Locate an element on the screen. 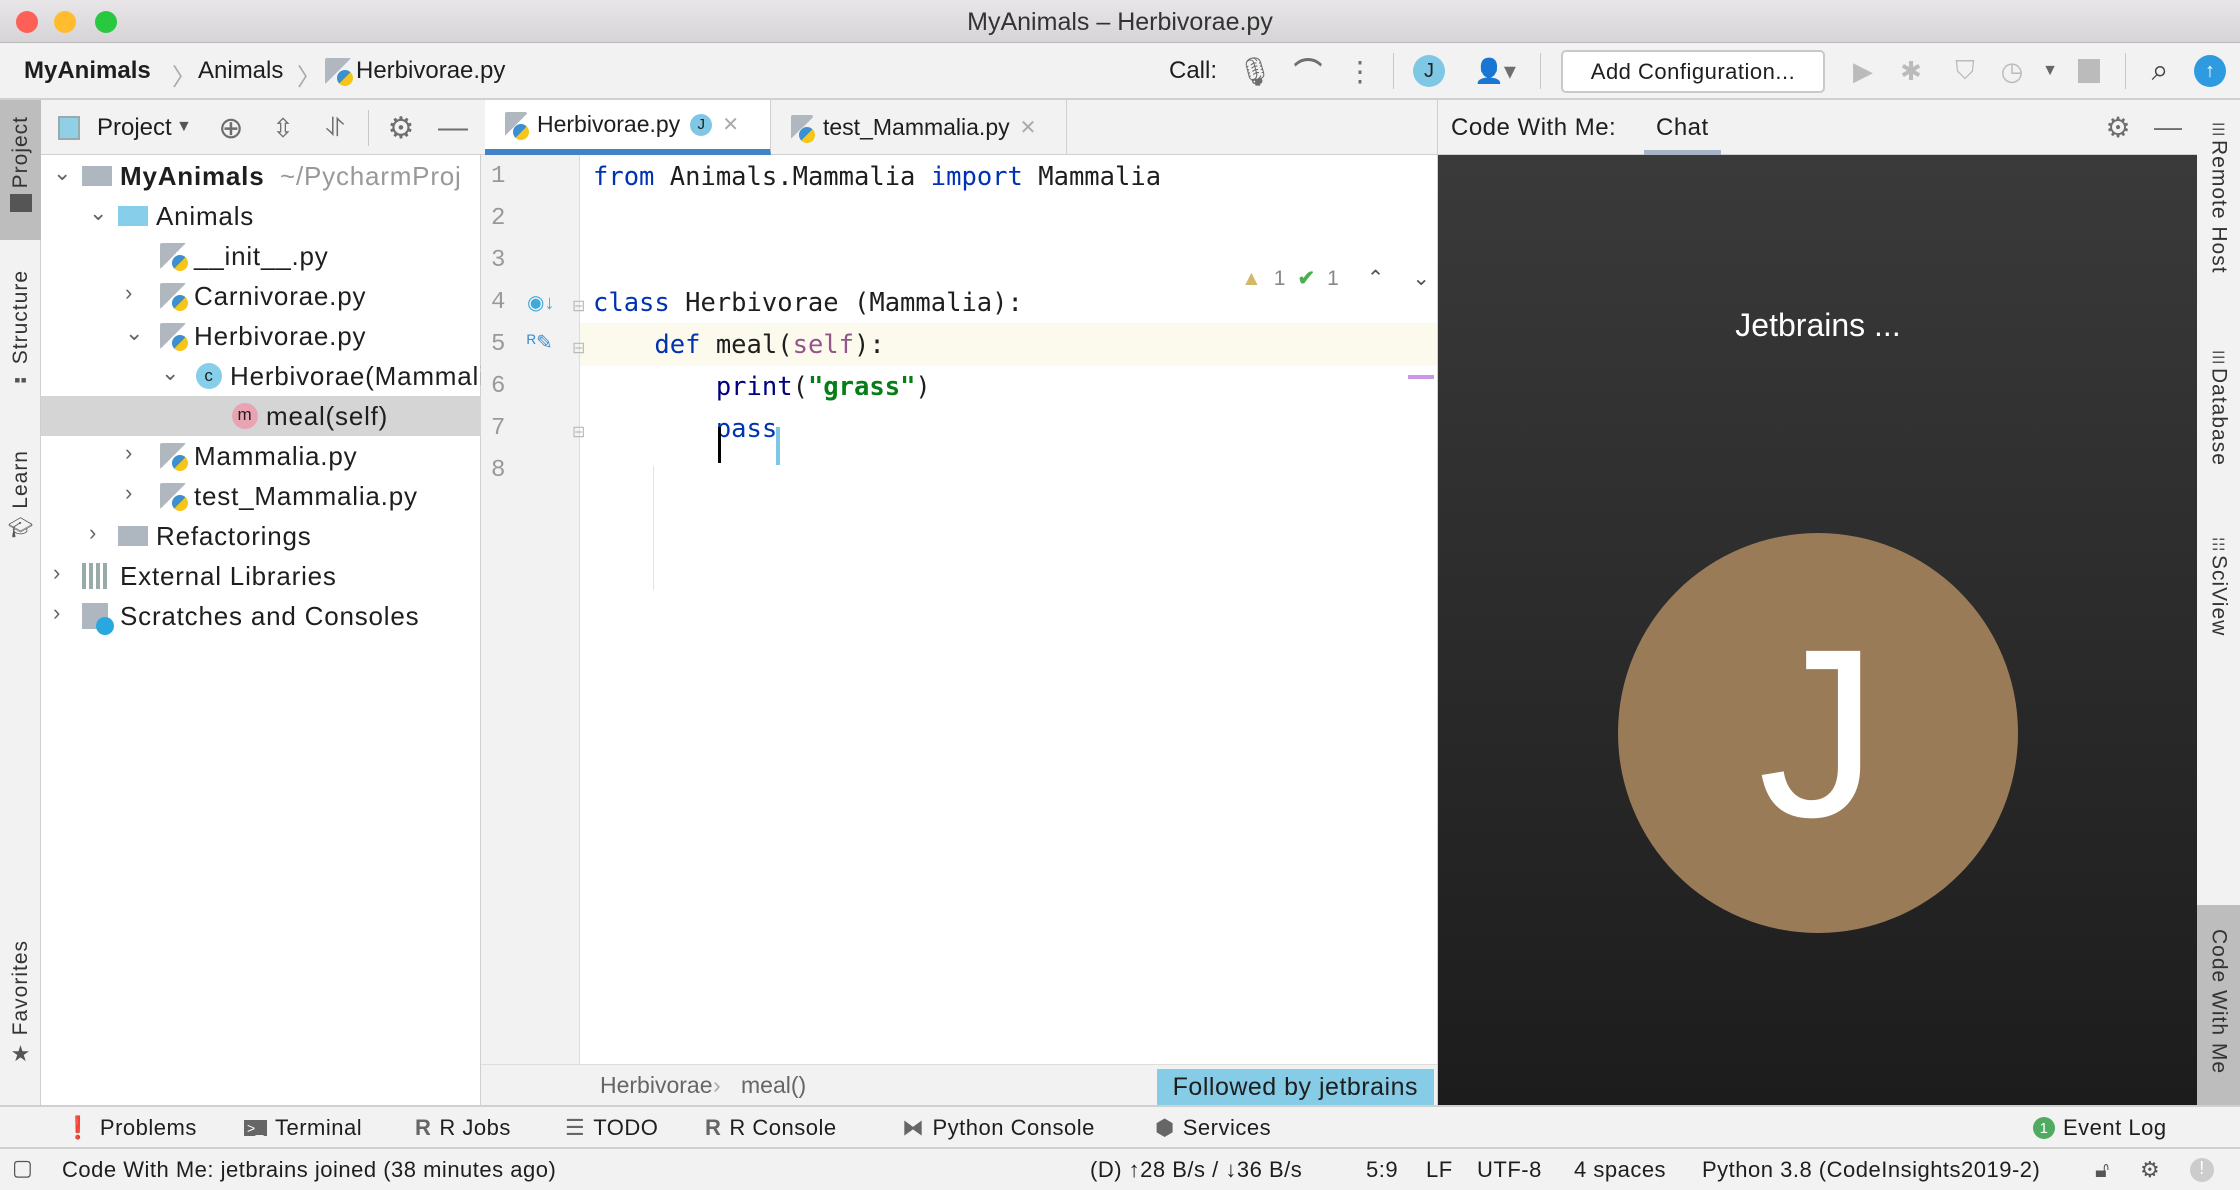 The width and height of the screenshot is (2240, 1190). inspection-profile-icon: ⚙ is located at coordinates (2150, 1170).